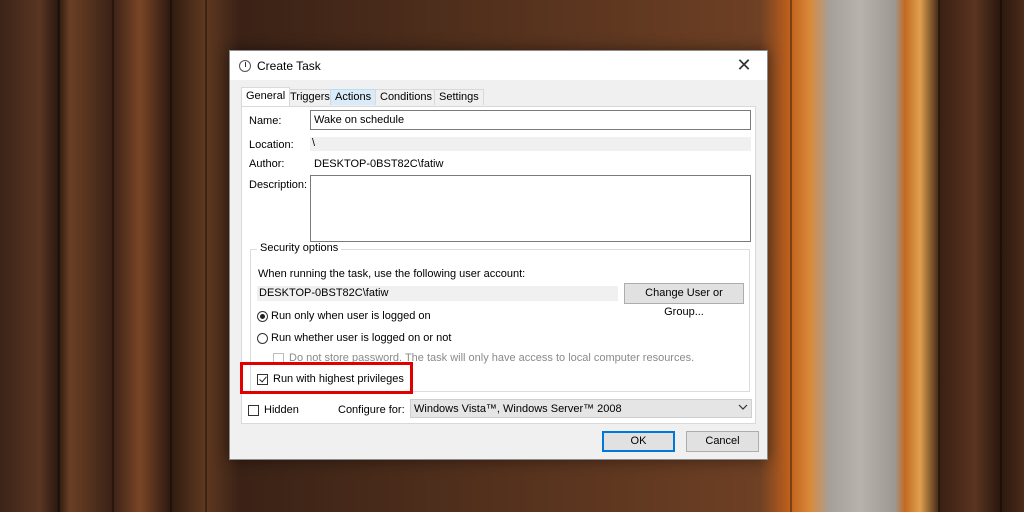  What do you see at coordinates (530, 208) in the screenshot?
I see `description-field` at bounding box center [530, 208].